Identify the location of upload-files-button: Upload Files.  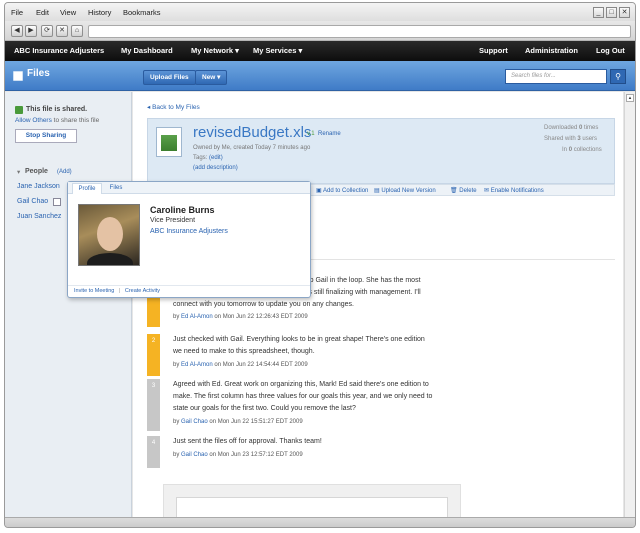
(169, 77).